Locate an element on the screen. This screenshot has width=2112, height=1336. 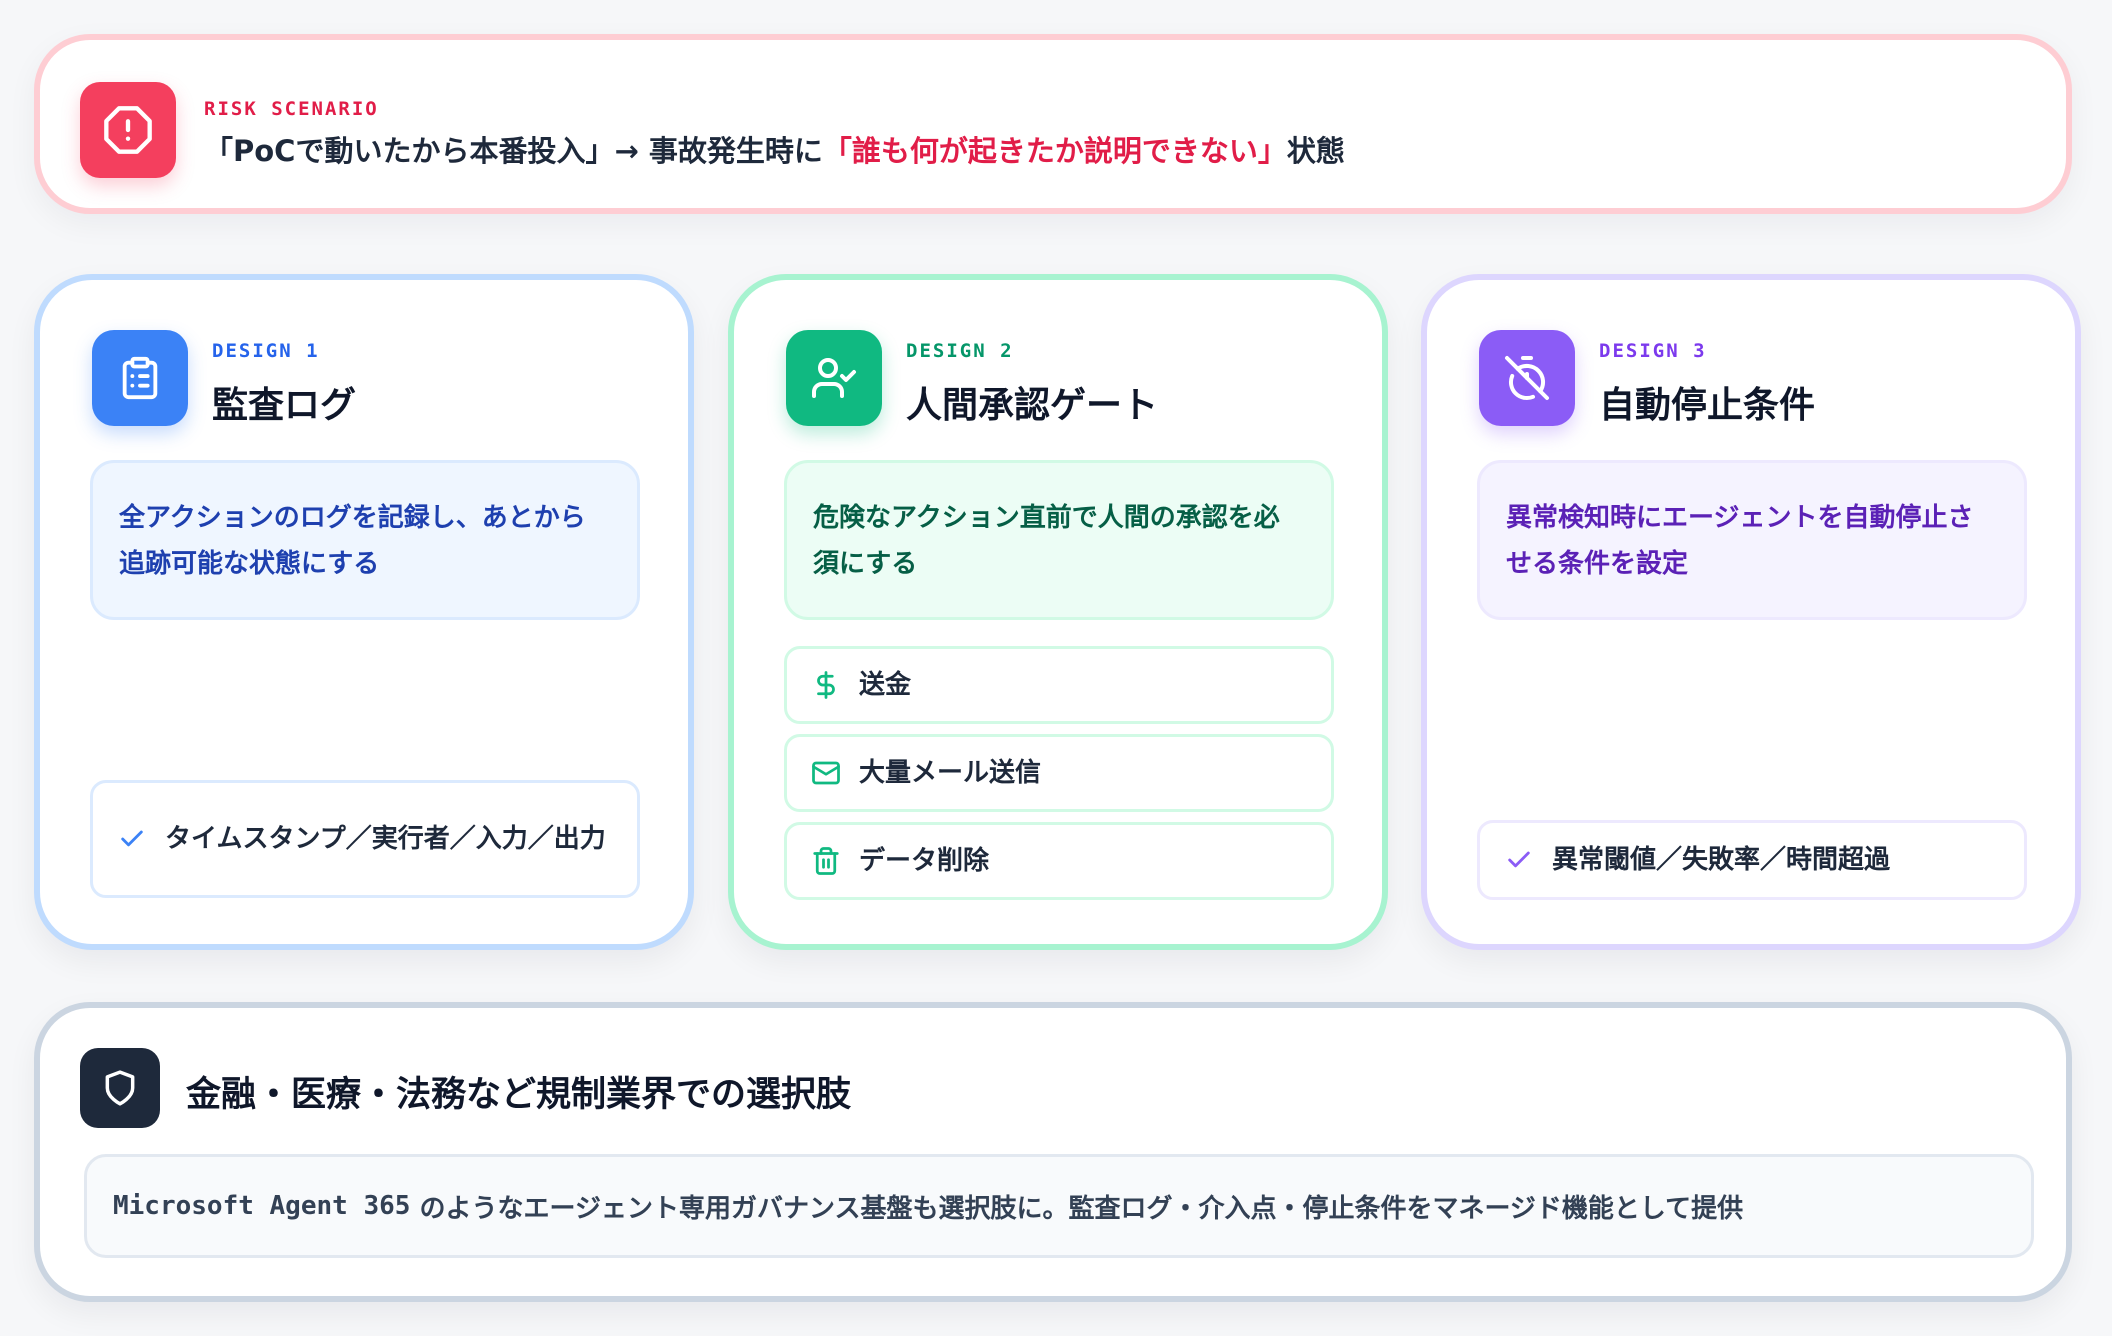
risk-title-part1: 「PoCで動いたから本番投入」→ 事故発生時に is located at coordinates (513, 151).